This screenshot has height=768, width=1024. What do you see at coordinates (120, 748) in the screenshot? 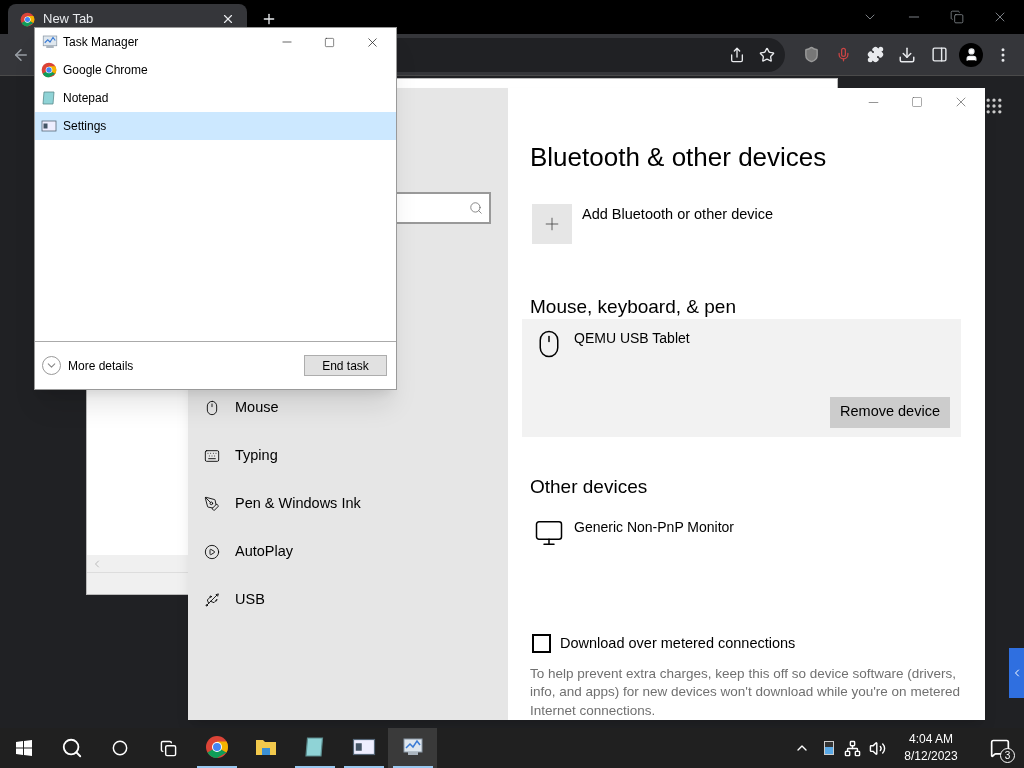
I see `circle-icon` at bounding box center [120, 748].